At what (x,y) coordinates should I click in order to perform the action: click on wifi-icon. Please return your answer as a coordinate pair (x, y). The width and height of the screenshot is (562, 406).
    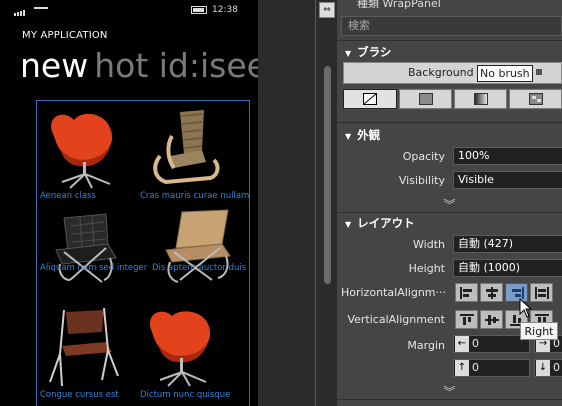
    Looking at the image, I should click on (41, 10).